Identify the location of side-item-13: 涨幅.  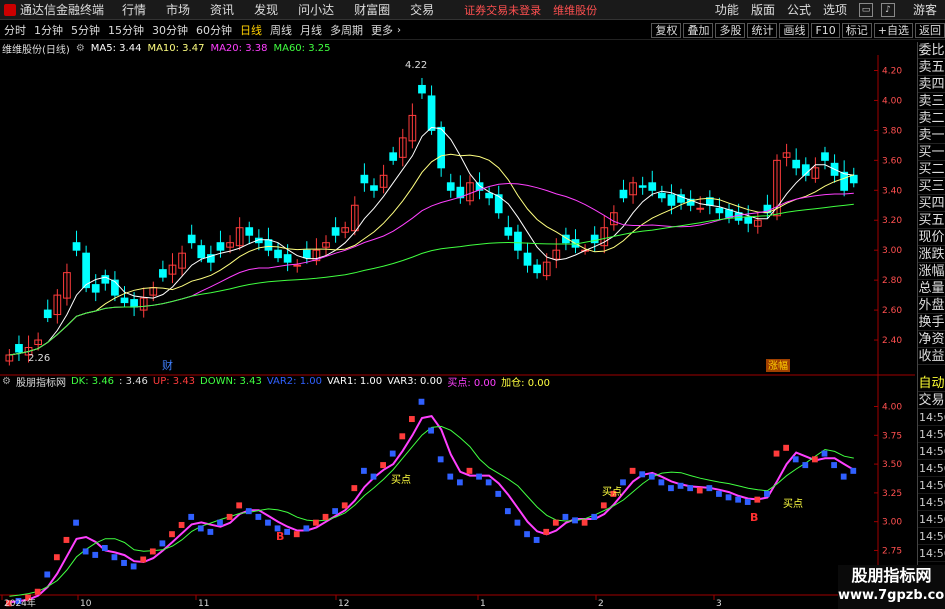
(931, 271).